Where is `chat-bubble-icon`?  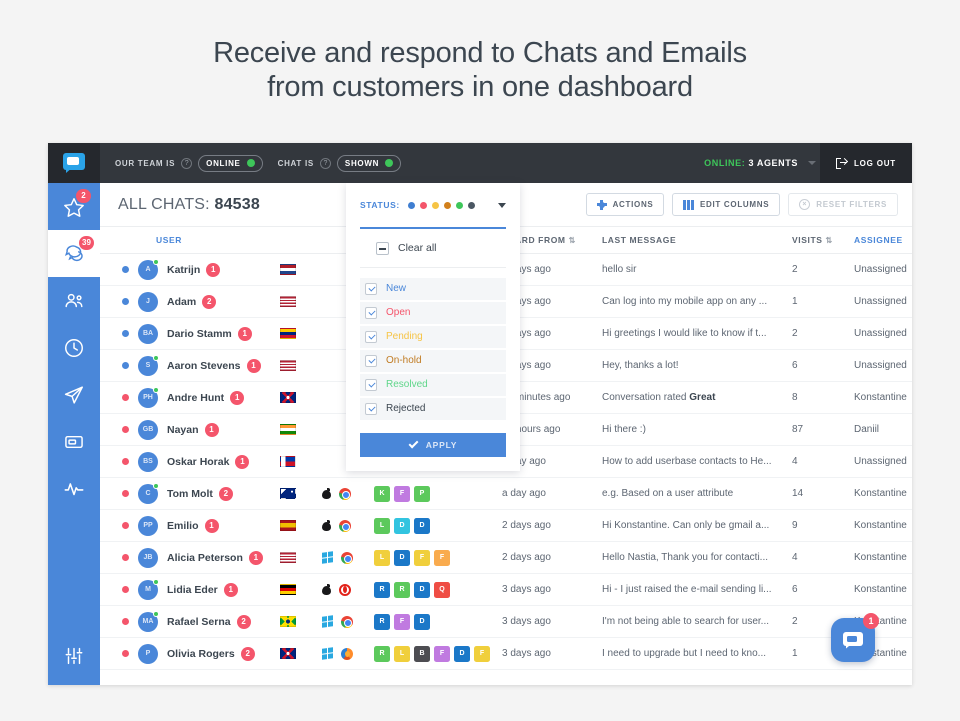
chat-bubble-icon is located at coordinates (853, 640).